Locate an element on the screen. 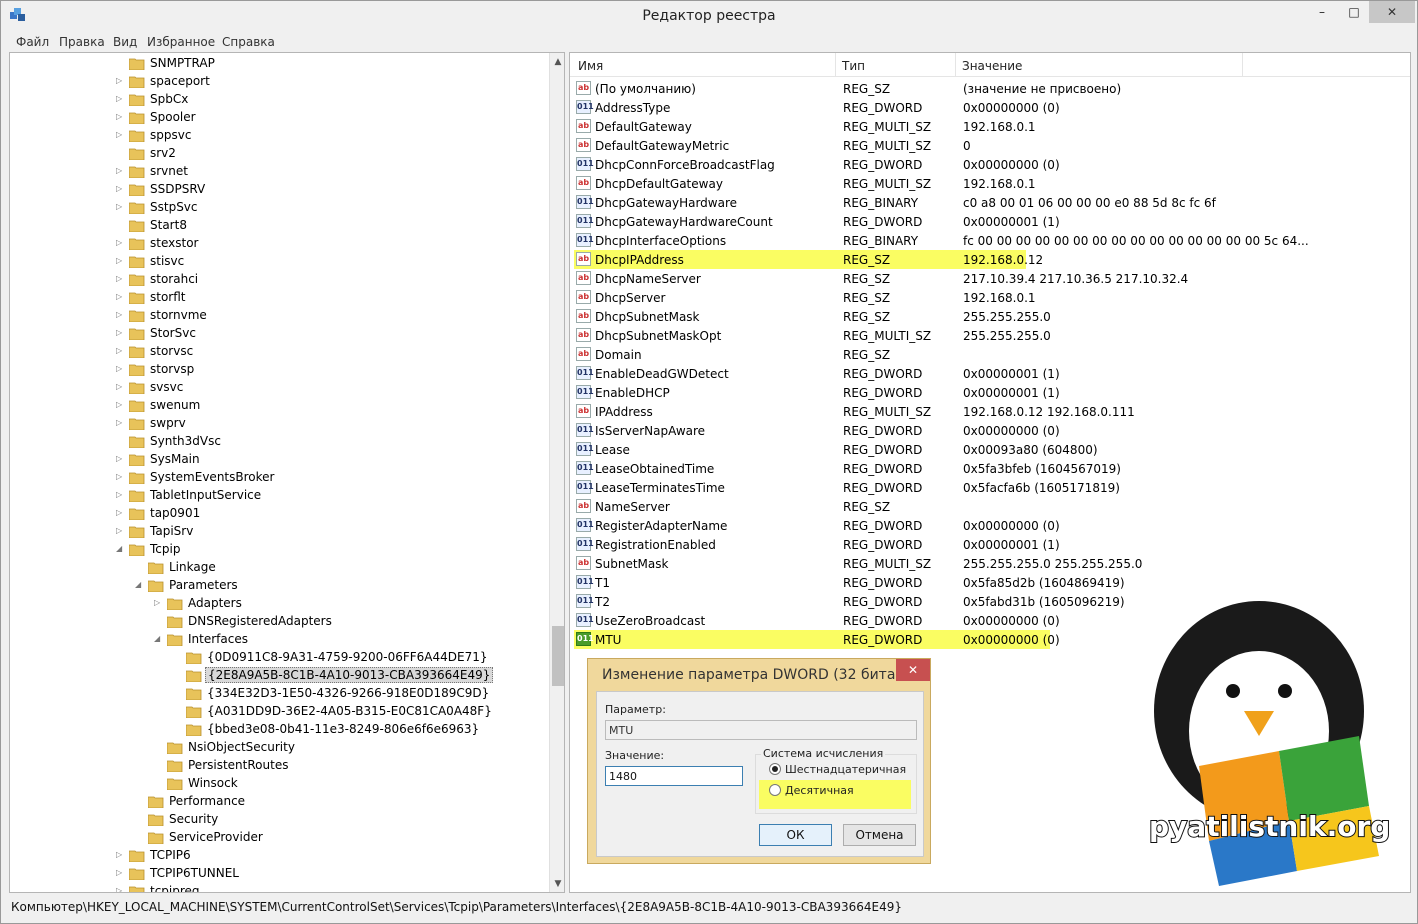 The image size is (1418, 924). tree-node: ▷ SSDPSRV is located at coordinates (278, 189).